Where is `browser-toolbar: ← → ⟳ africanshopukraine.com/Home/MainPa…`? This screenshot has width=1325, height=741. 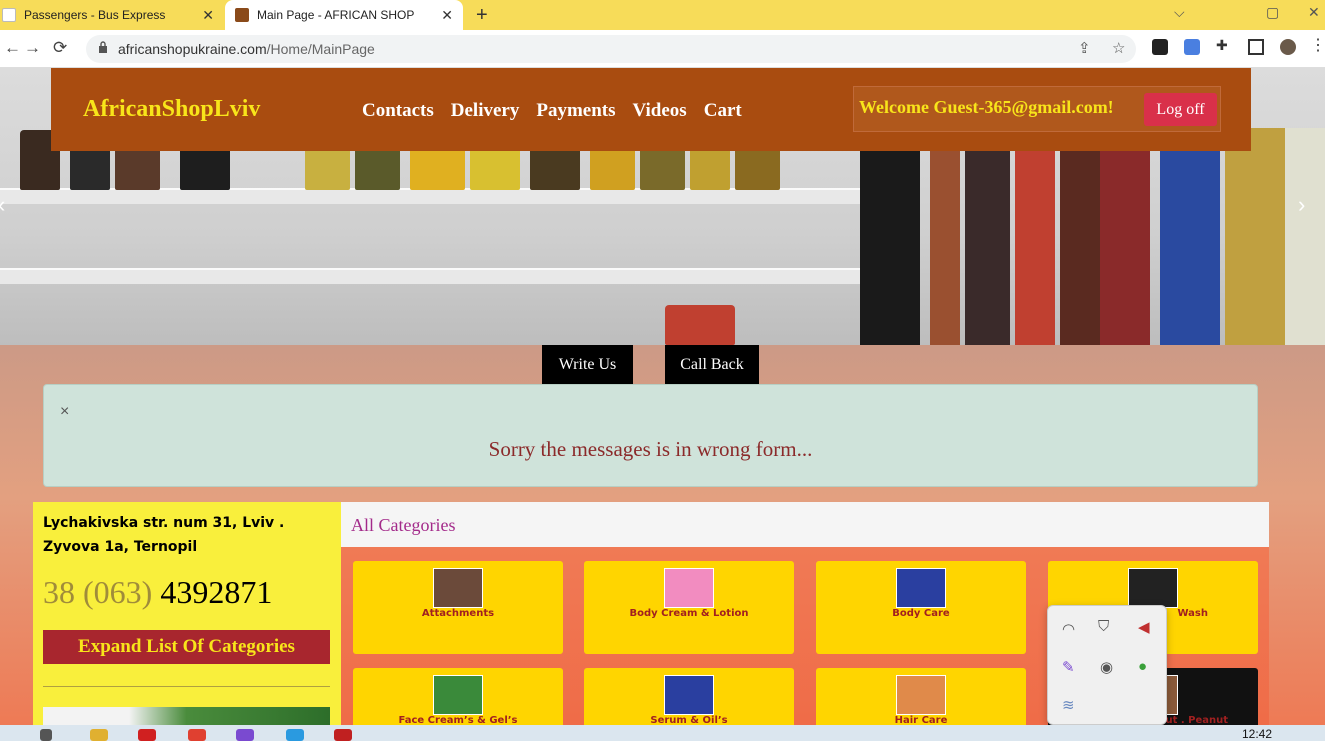
browser-toolbar: ← → ⟳ africanshopukraine.com/Home/MainPa… is located at coordinates (662, 49).